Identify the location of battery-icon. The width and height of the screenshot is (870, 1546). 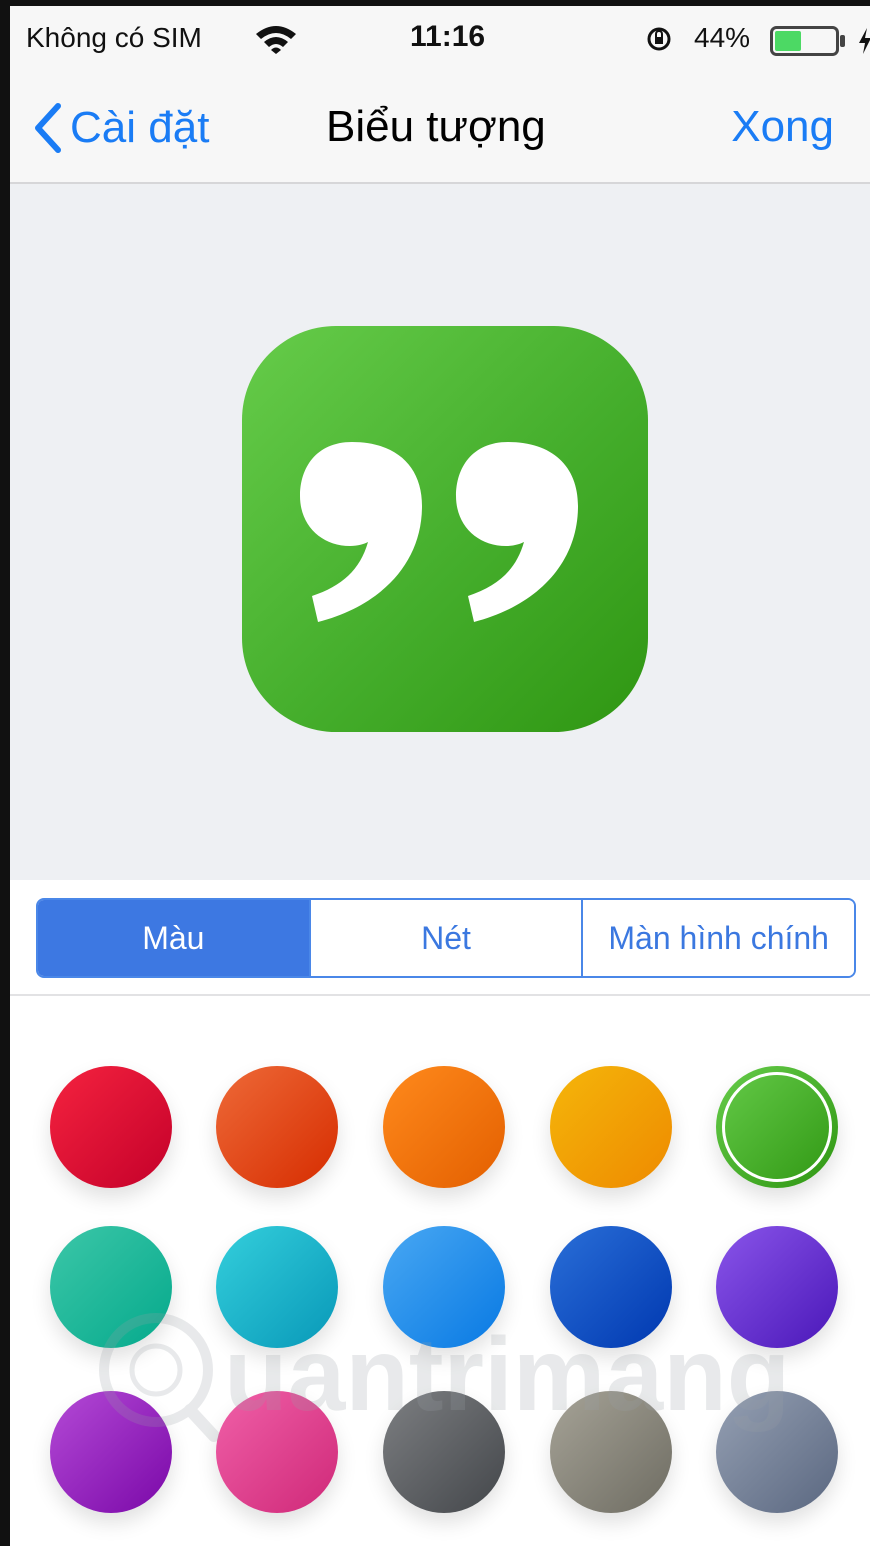
(807, 41).